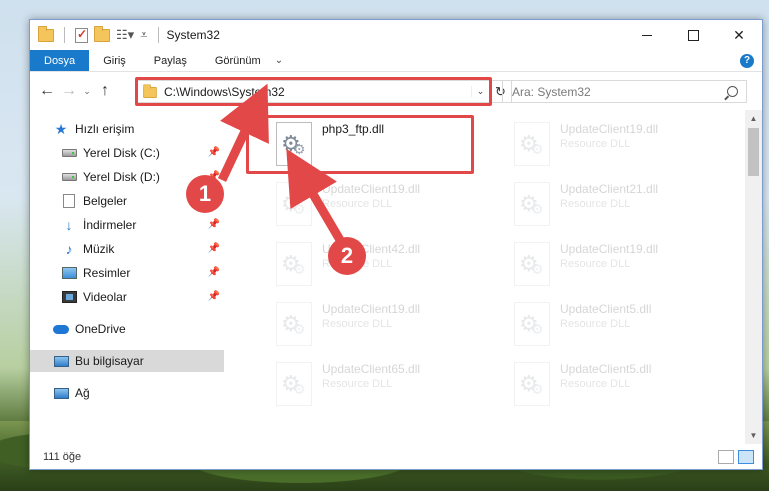  What do you see at coordinates (60, 60) in the screenshot?
I see `tab-file: Dosya` at bounding box center [60, 60].